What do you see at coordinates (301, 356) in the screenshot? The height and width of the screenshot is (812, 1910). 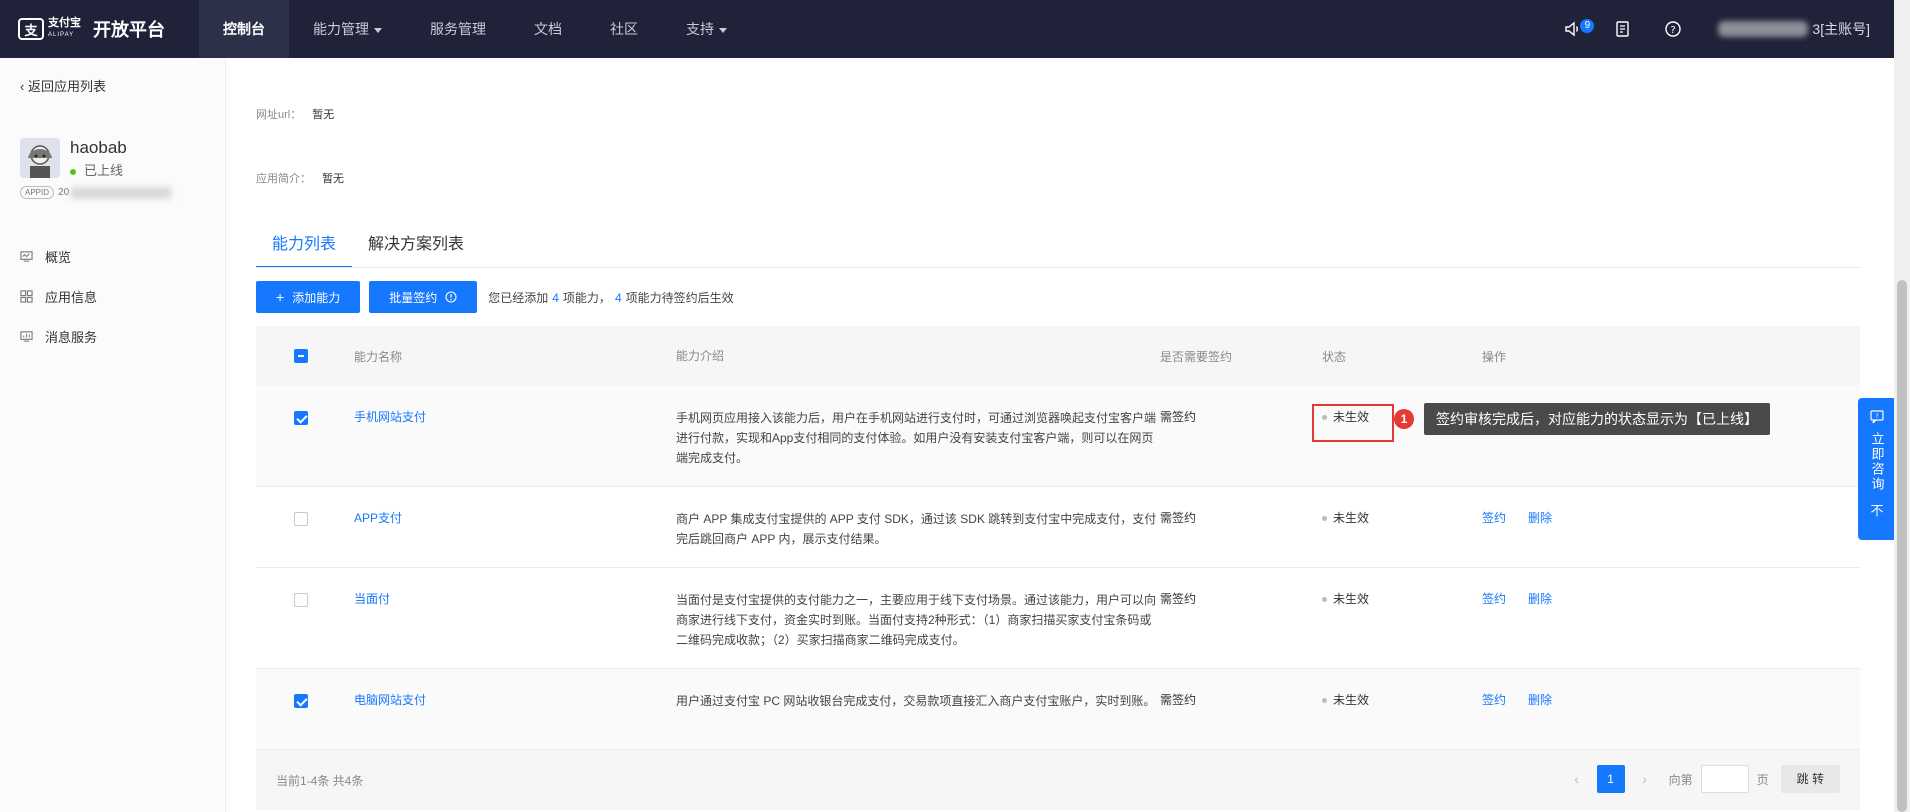 I see `select-all-checkbox` at bounding box center [301, 356].